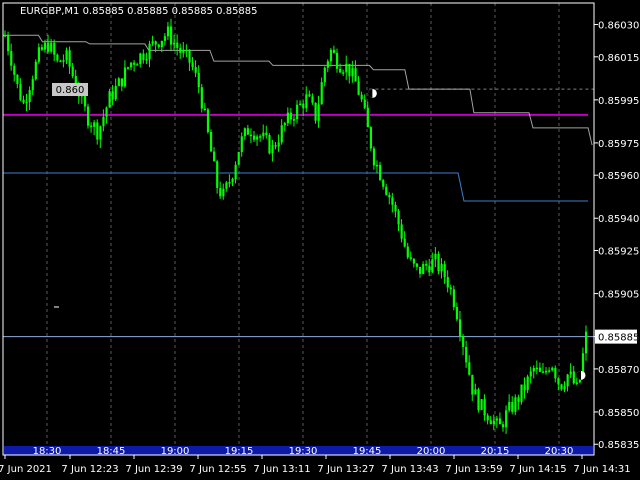  What do you see at coordinates (473, 469) in the screenshot?
I see `x-tick-label: 7 Jun 13:59` at bounding box center [473, 469].